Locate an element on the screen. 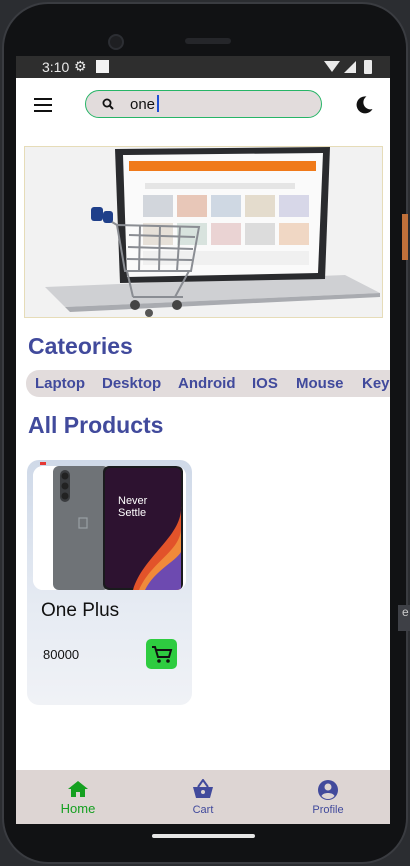 The width and height of the screenshot is (410, 866). cart-icon is located at coordinates (162, 654).